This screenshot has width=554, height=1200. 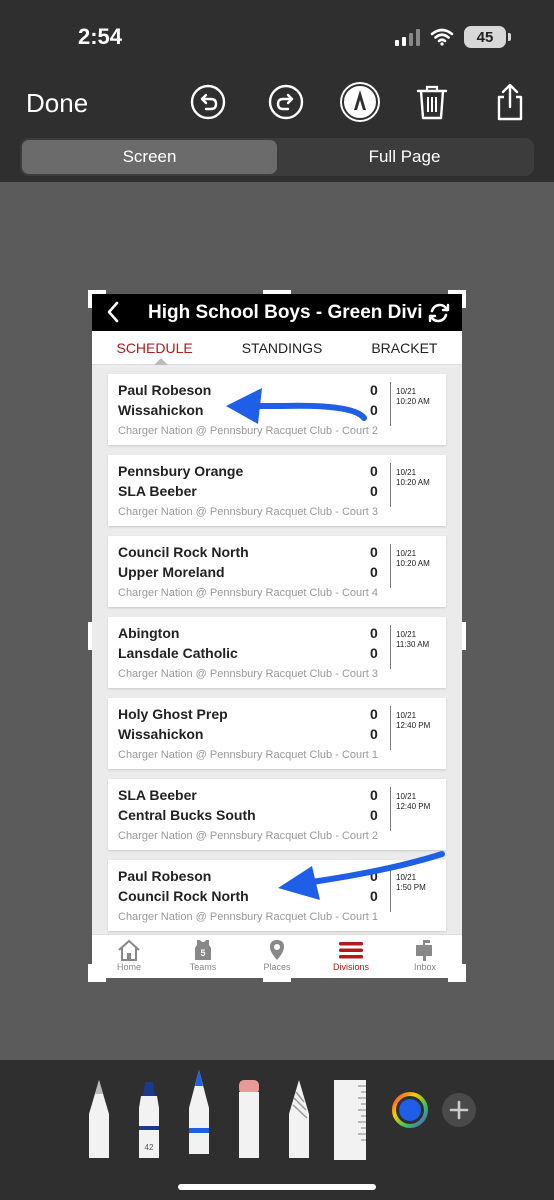 I want to click on crop-handle-right, so click(x=464, y=636).